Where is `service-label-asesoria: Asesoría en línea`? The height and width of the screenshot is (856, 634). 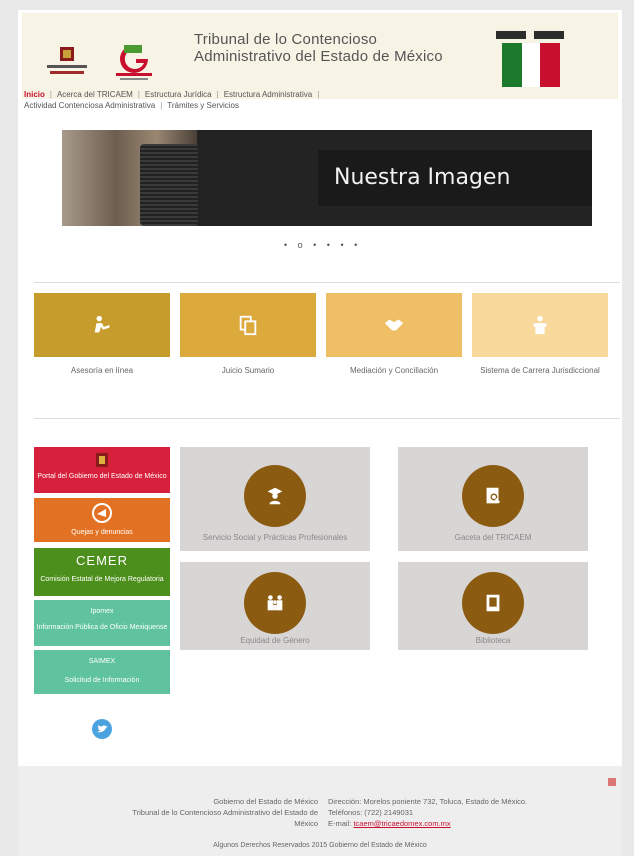
service-label-asesoria: Asesoría en línea is located at coordinates (102, 370).